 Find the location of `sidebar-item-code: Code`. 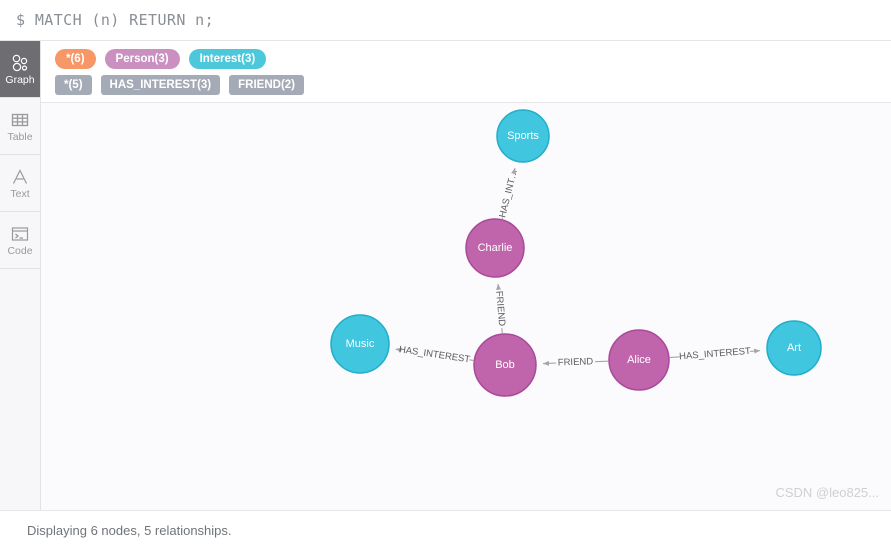

sidebar-item-code: Code is located at coordinates (20, 240).